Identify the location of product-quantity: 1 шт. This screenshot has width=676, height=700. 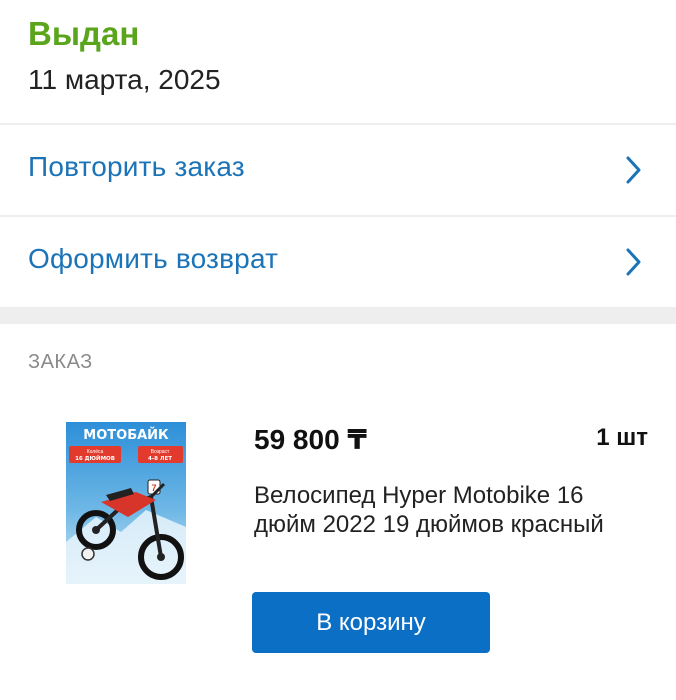
(622, 437).